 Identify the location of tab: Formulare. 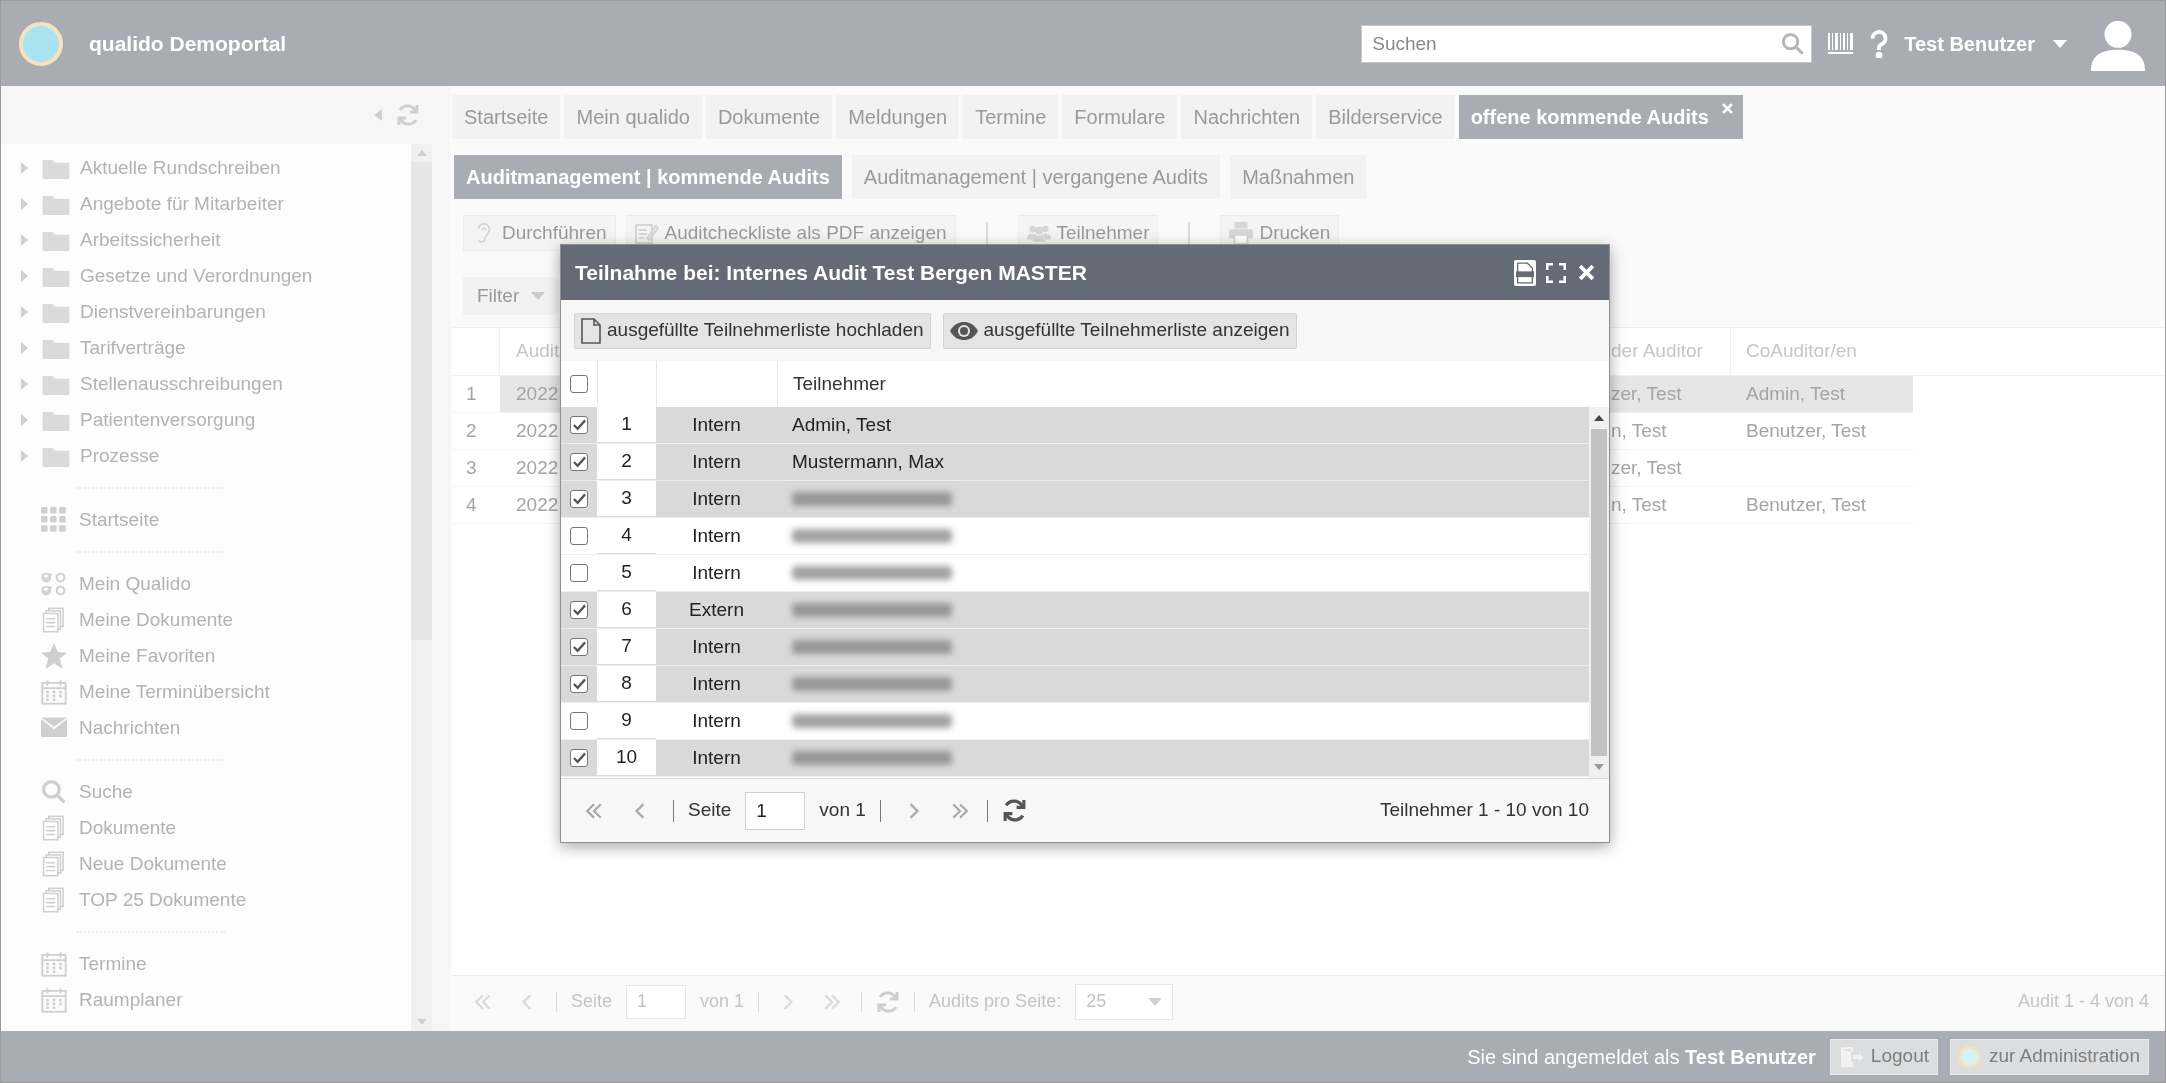
(1120, 117).